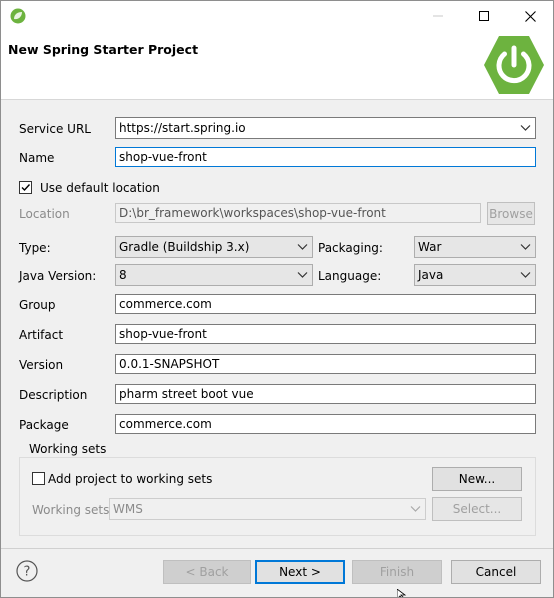 Image resolution: width=554 pixels, height=598 pixels. Describe the element at coordinates (55, 129) in the screenshot. I see `service-url-label: Service URL` at that location.